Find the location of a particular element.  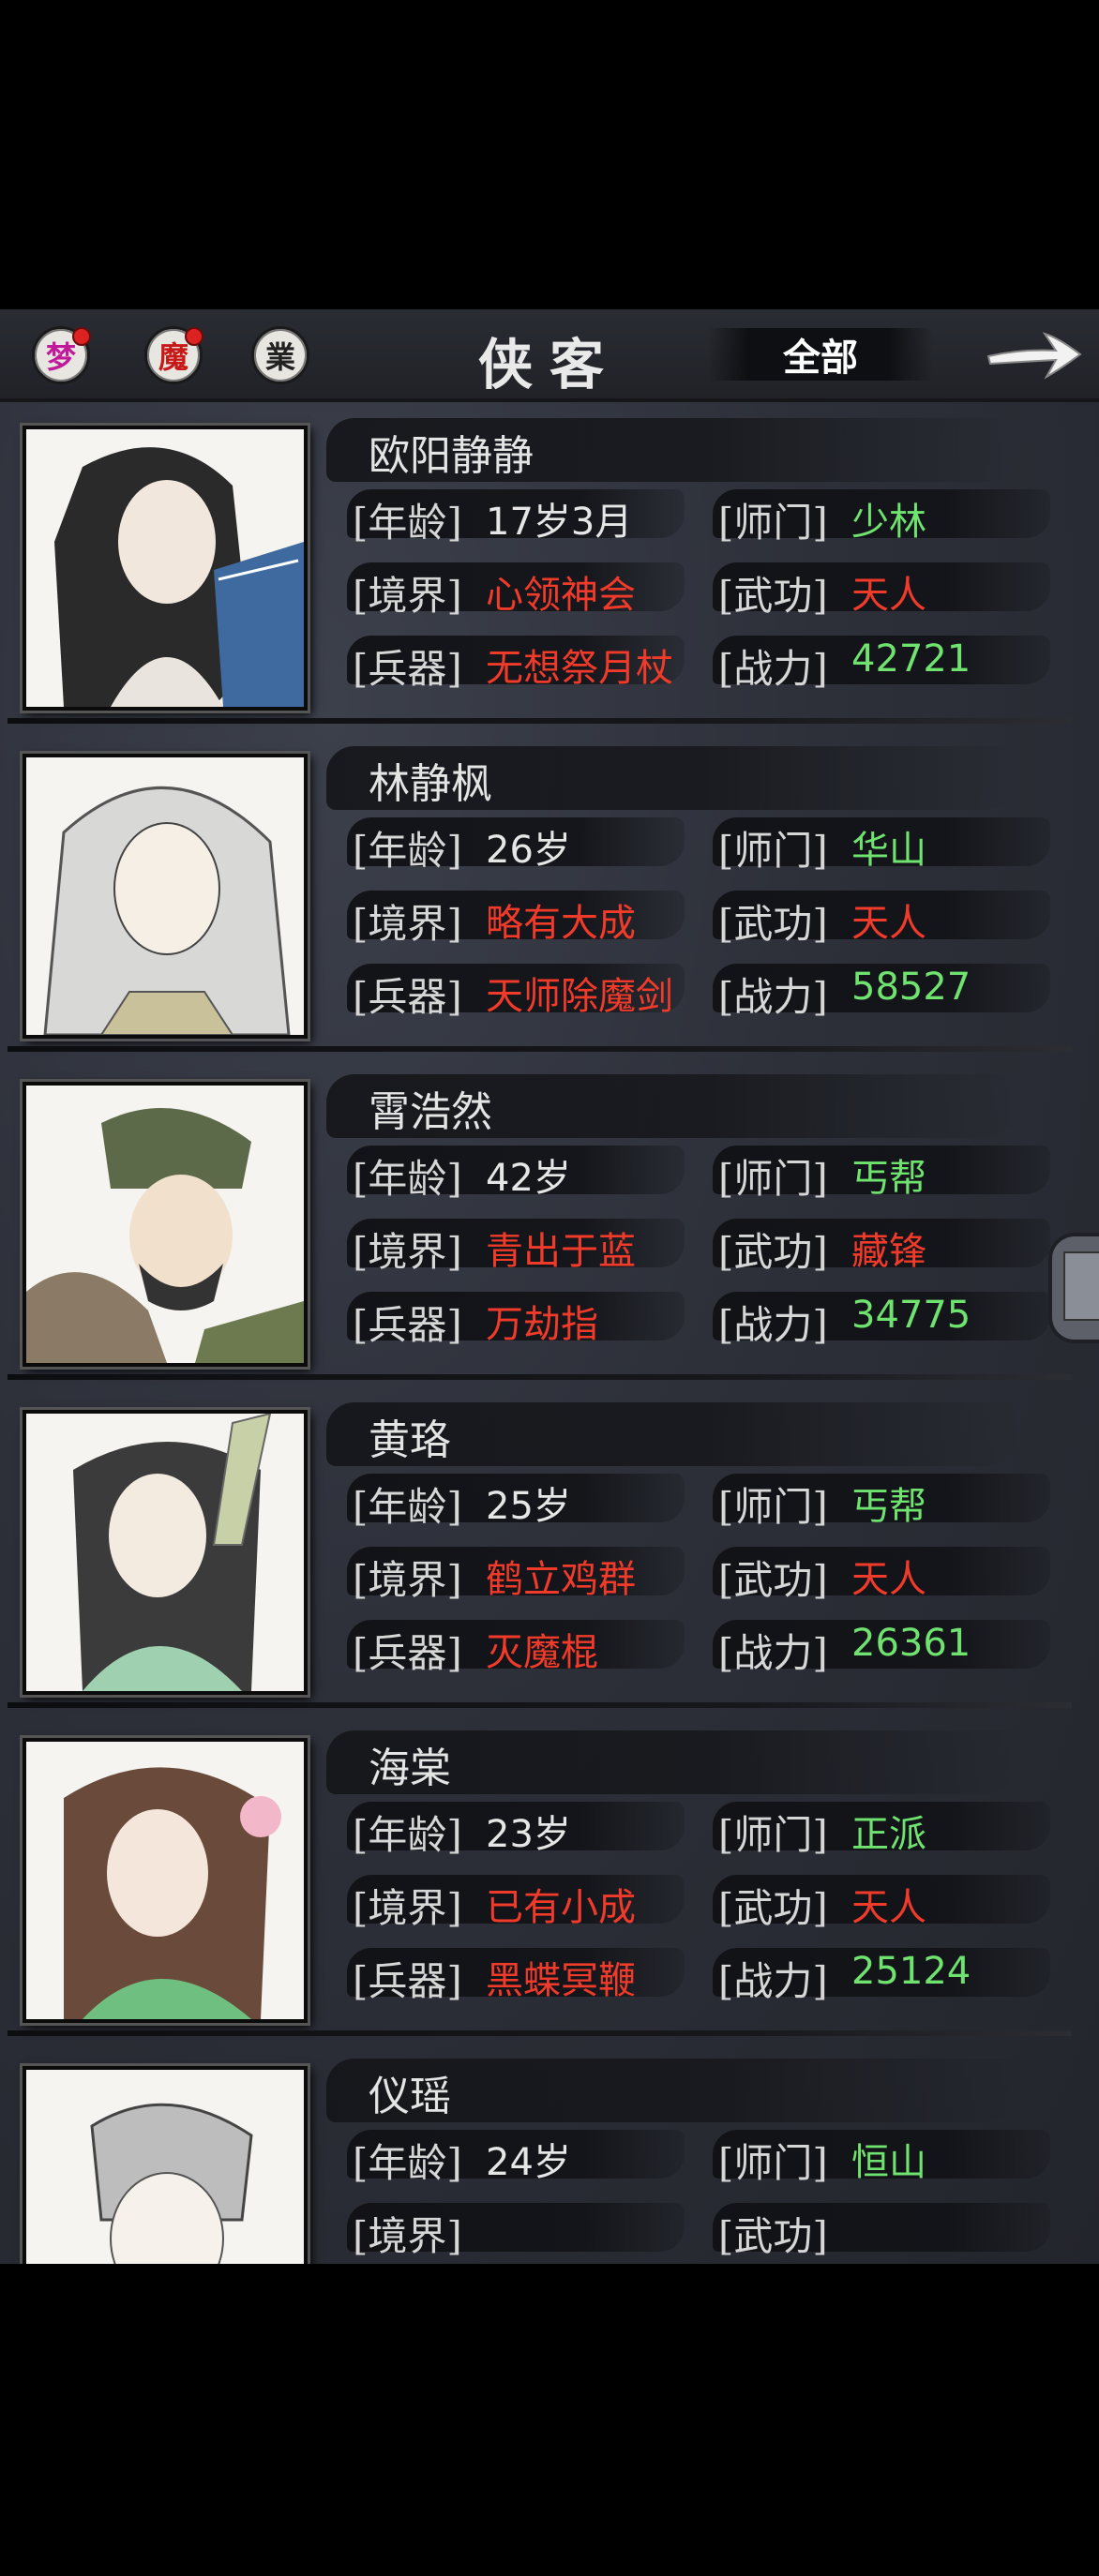

seal-label: 業 is located at coordinates (279, 357).